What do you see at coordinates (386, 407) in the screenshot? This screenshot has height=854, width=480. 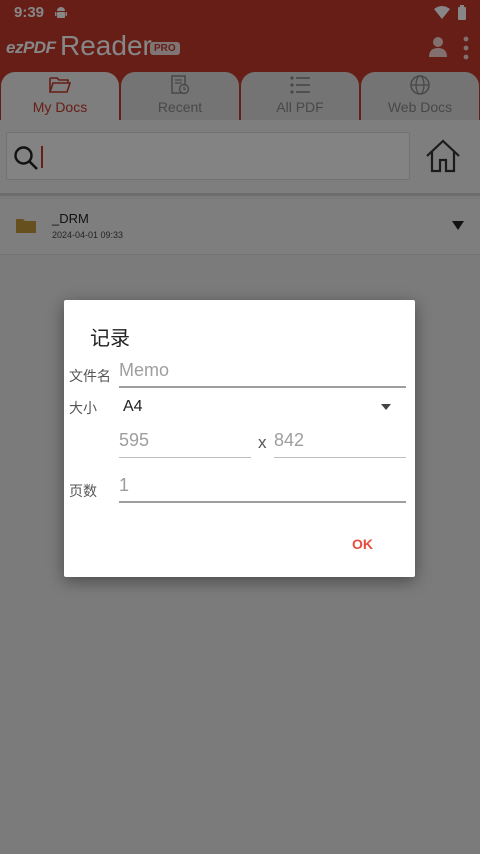 I see `chevron-down-icon` at bounding box center [386, 407].